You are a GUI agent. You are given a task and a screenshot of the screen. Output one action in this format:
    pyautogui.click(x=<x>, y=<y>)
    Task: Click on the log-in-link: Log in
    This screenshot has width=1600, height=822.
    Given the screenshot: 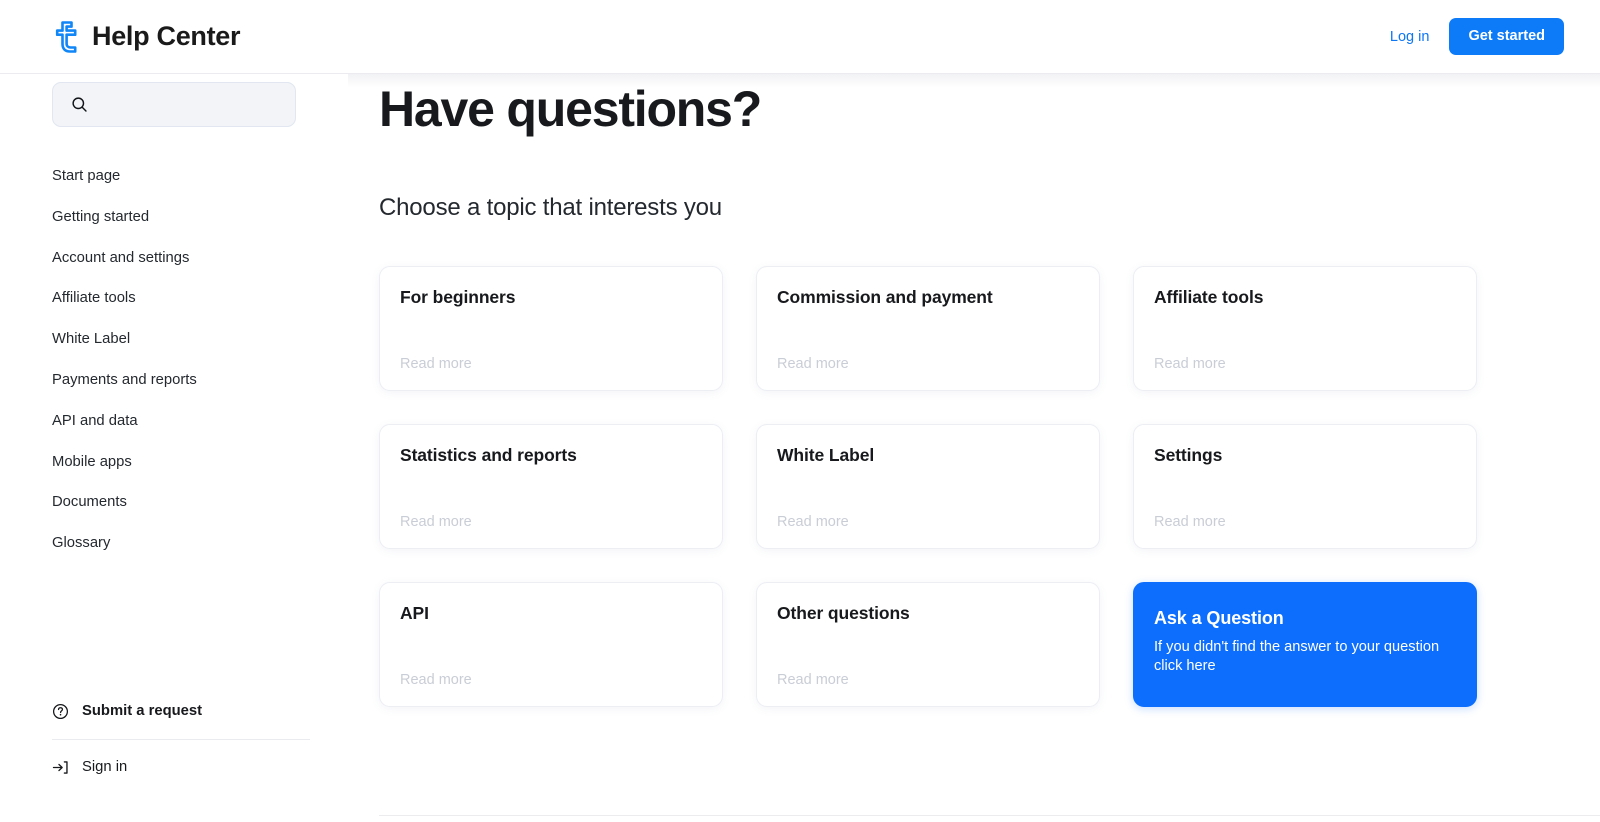 What is the action you would take?
    pyautogui.click(x=1410, y=37)
    